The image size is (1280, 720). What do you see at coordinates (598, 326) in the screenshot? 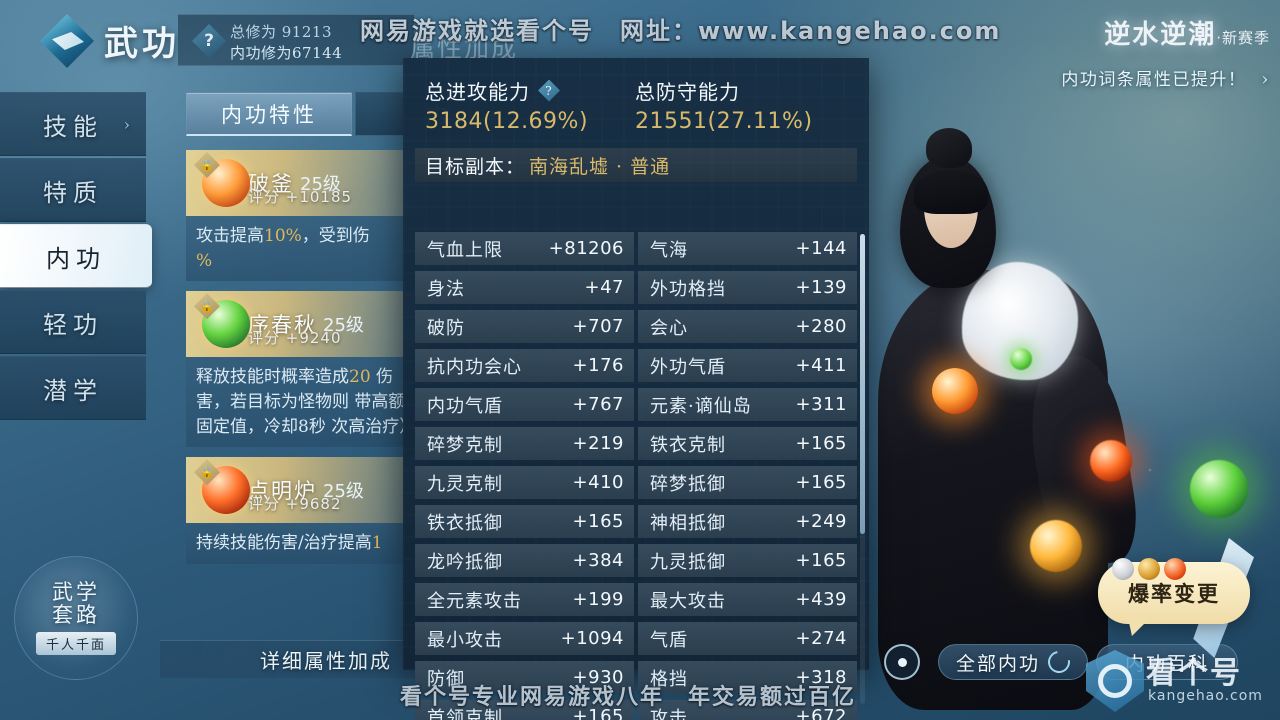
I see `stat-value: +707` at bounding box center [598, 326].